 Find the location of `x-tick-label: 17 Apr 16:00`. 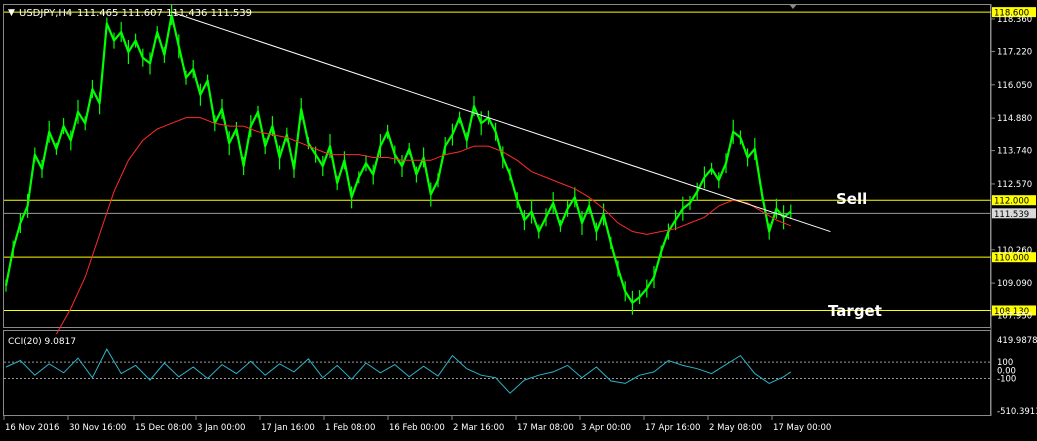

x-tick-label: 17 Apr 16:00 is located at coordinates (672, 428).